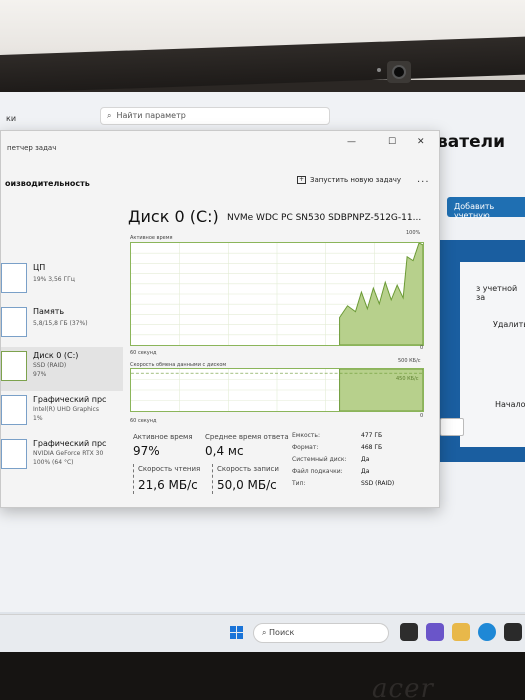  I want to click on gpu-intel-sparkline, so click(14, 410).